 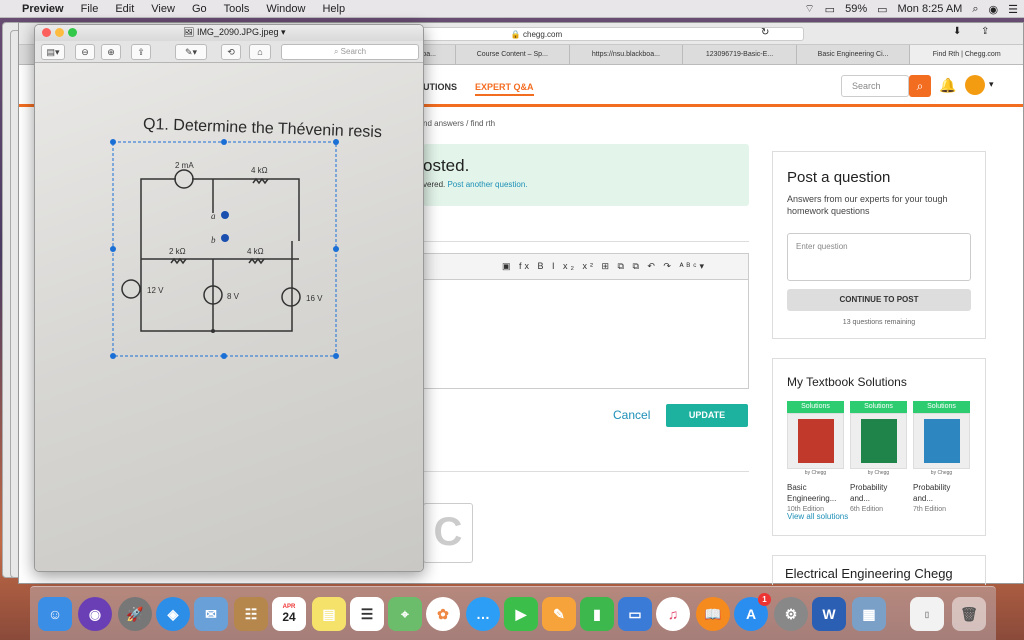 I want to click on menu-go: Go, so click(x=199, y=9).